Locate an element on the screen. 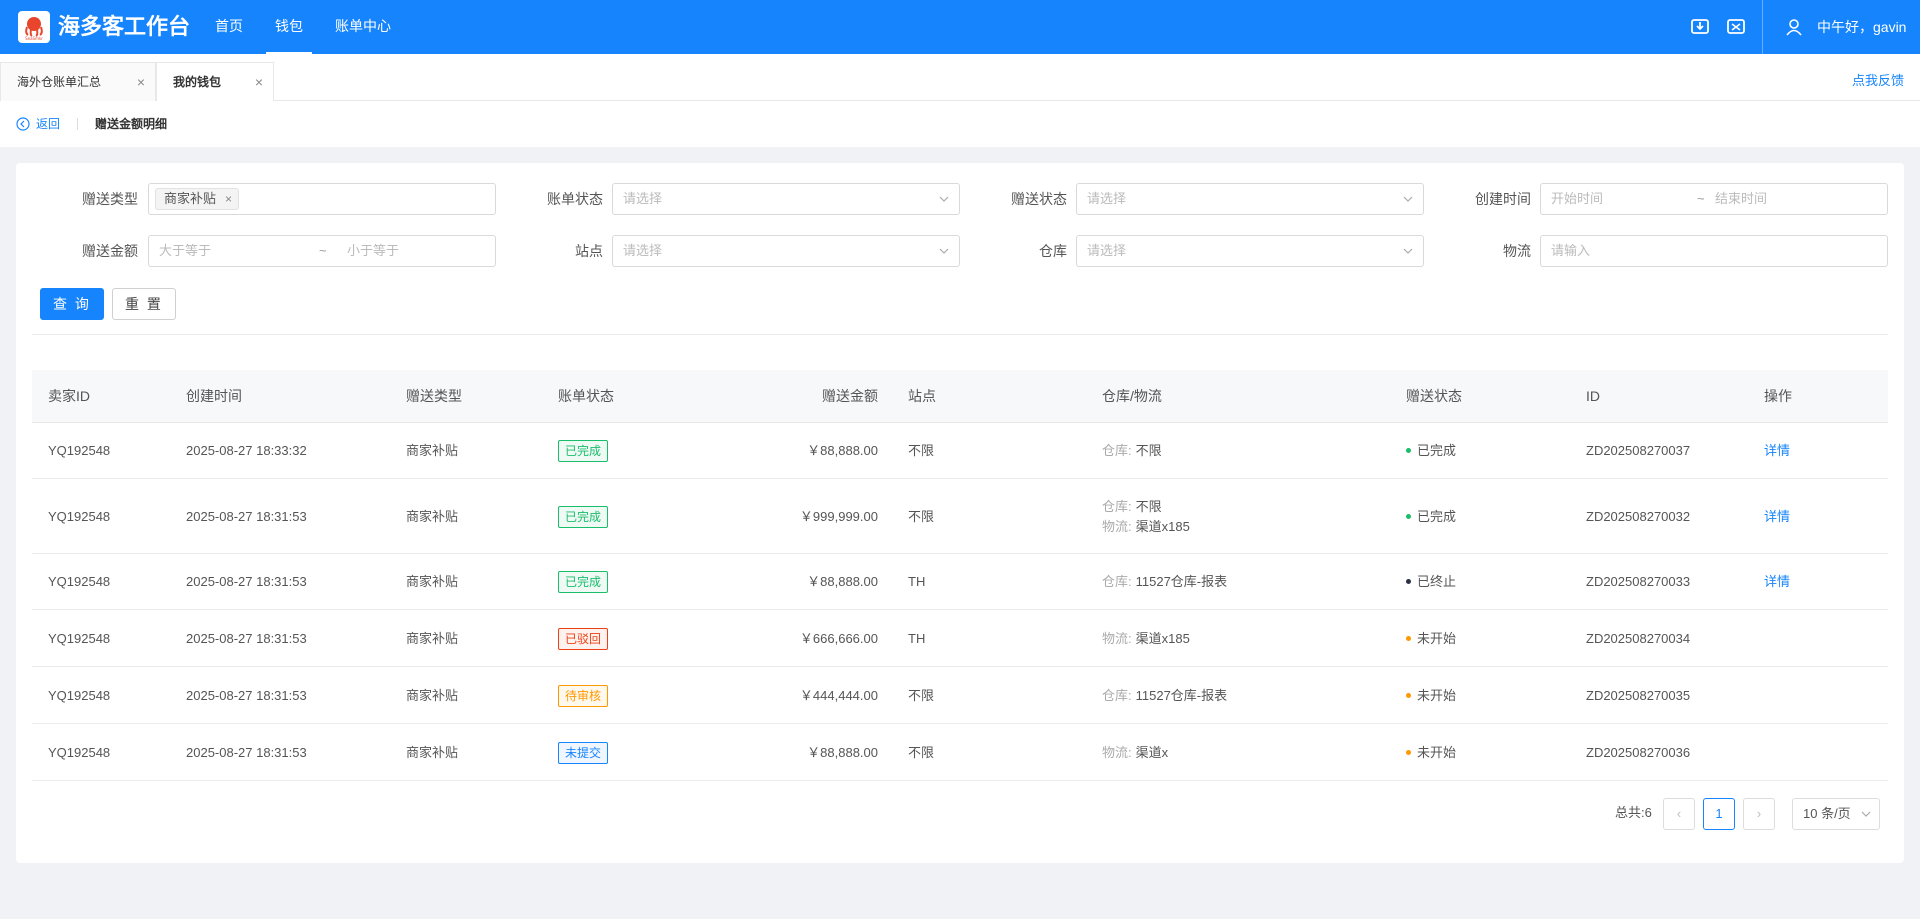 The width and height of the screenshot is (1920, 919). tab-overseas-bill-summary: 海外仓账单汇总 × is located at coordinates (78, 81).